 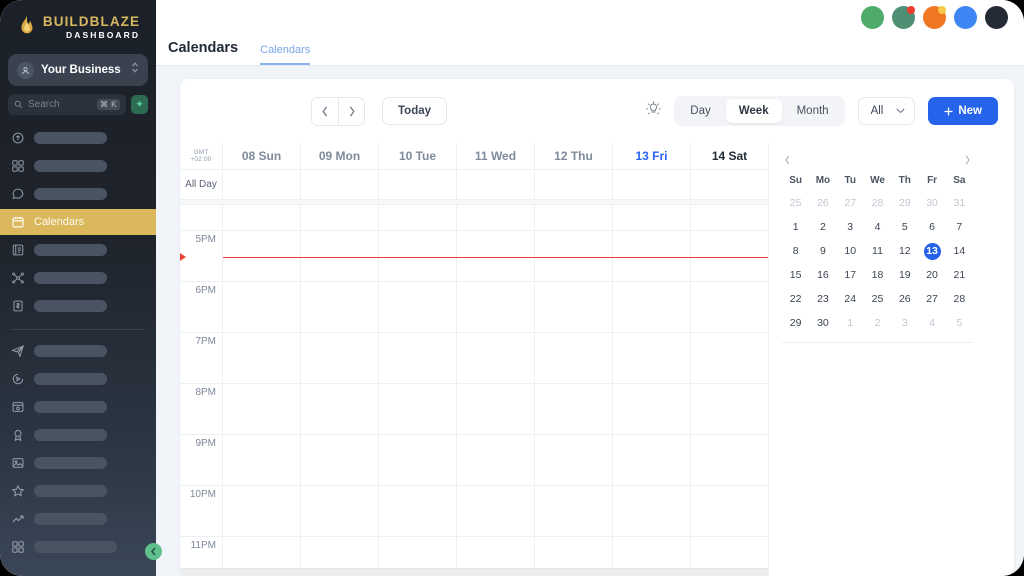 I want to click on mini-day-4-1: 23, so click(x=822, y=299).